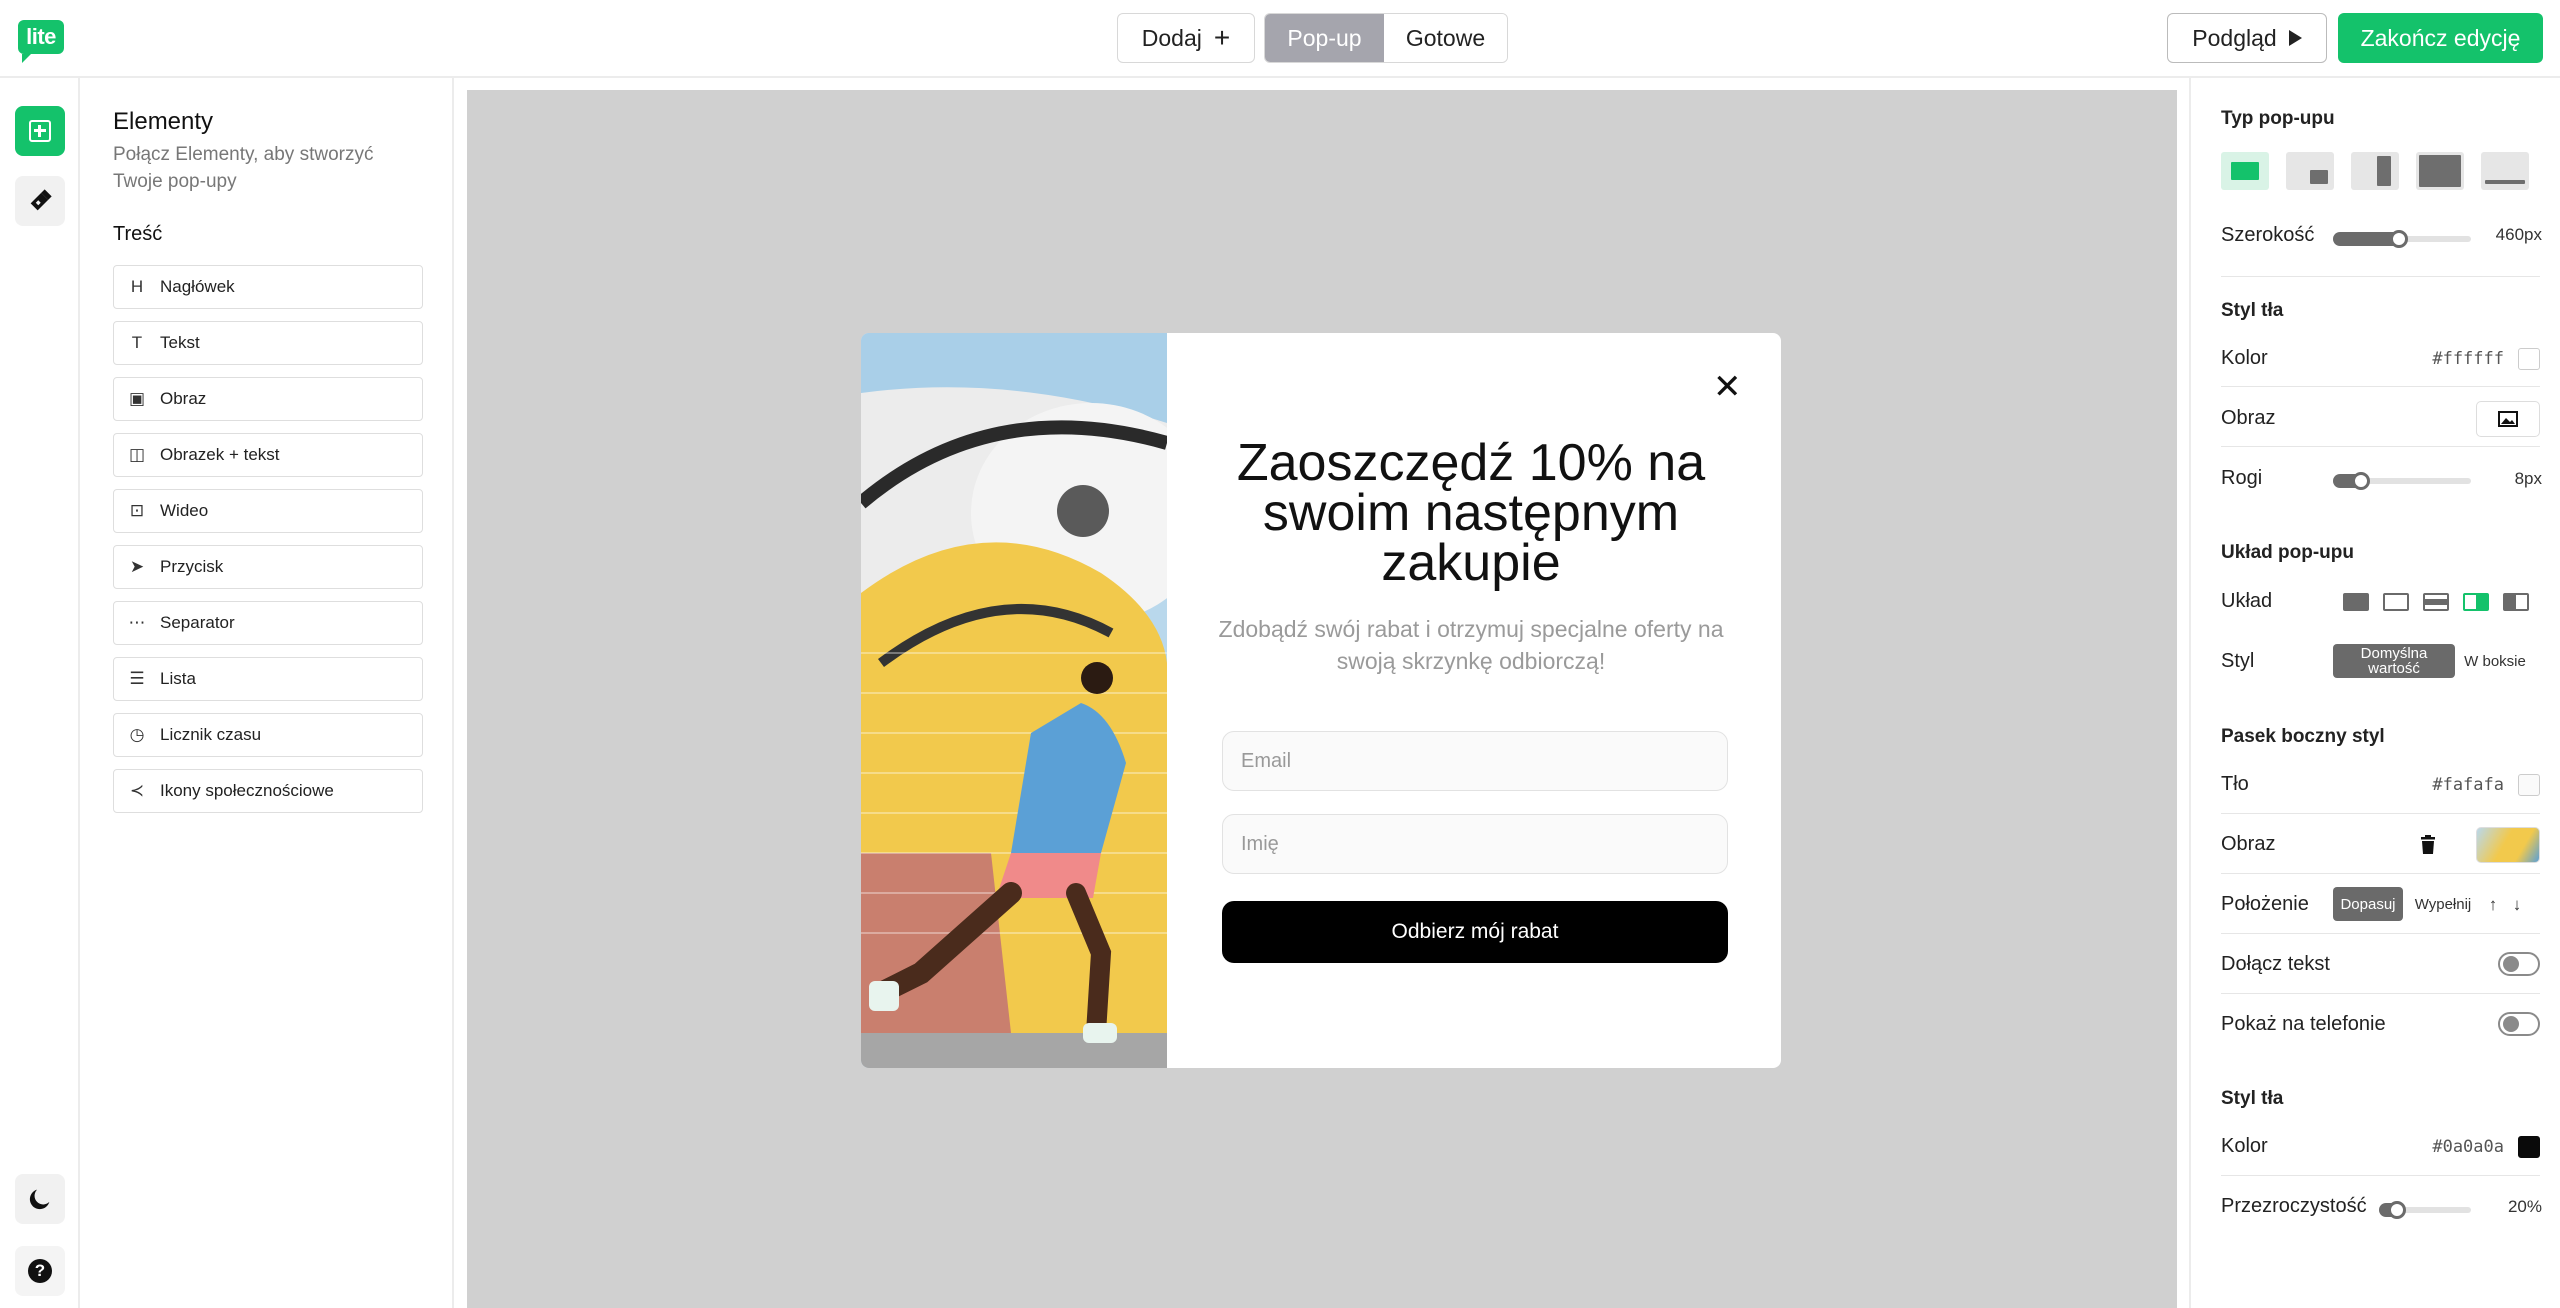 The width and height of the screenshot is (2560, 1308). I want to click on color-label: Kolor, so click(2244, 358).